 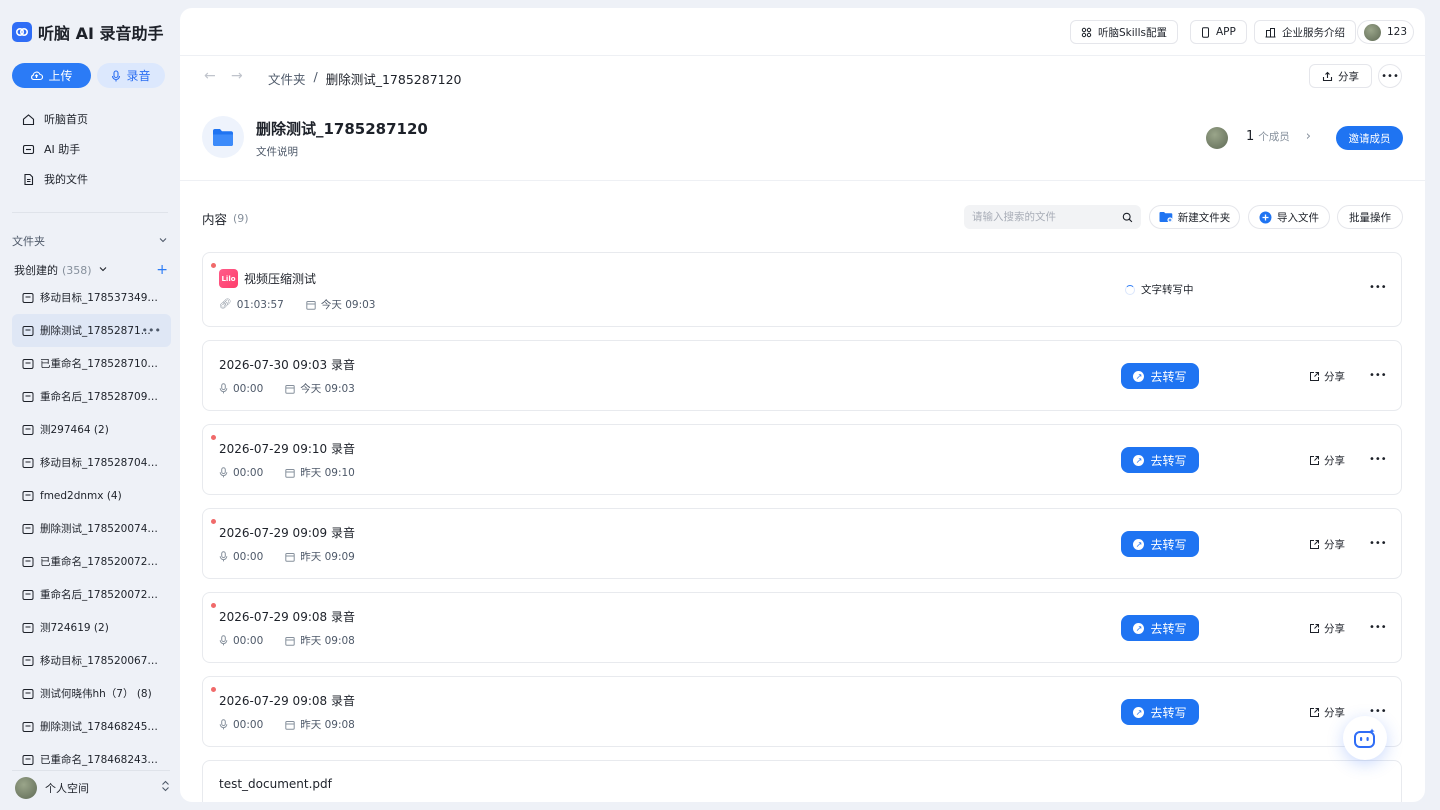 I want to click on forward-arrow-icon: →, so click(x=237, y=76).